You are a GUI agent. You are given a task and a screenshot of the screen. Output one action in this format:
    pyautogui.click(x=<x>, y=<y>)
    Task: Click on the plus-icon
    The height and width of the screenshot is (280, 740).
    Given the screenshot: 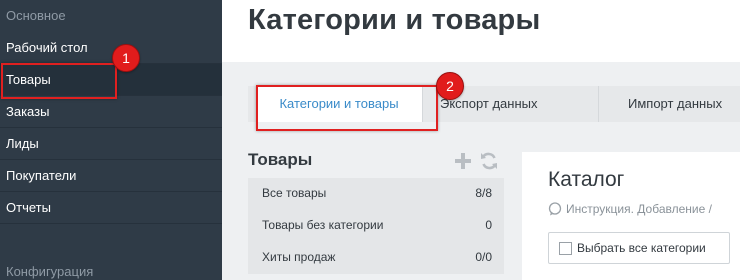 What is the action you would take?
    pyautogui.click(x=463, y=161)
    